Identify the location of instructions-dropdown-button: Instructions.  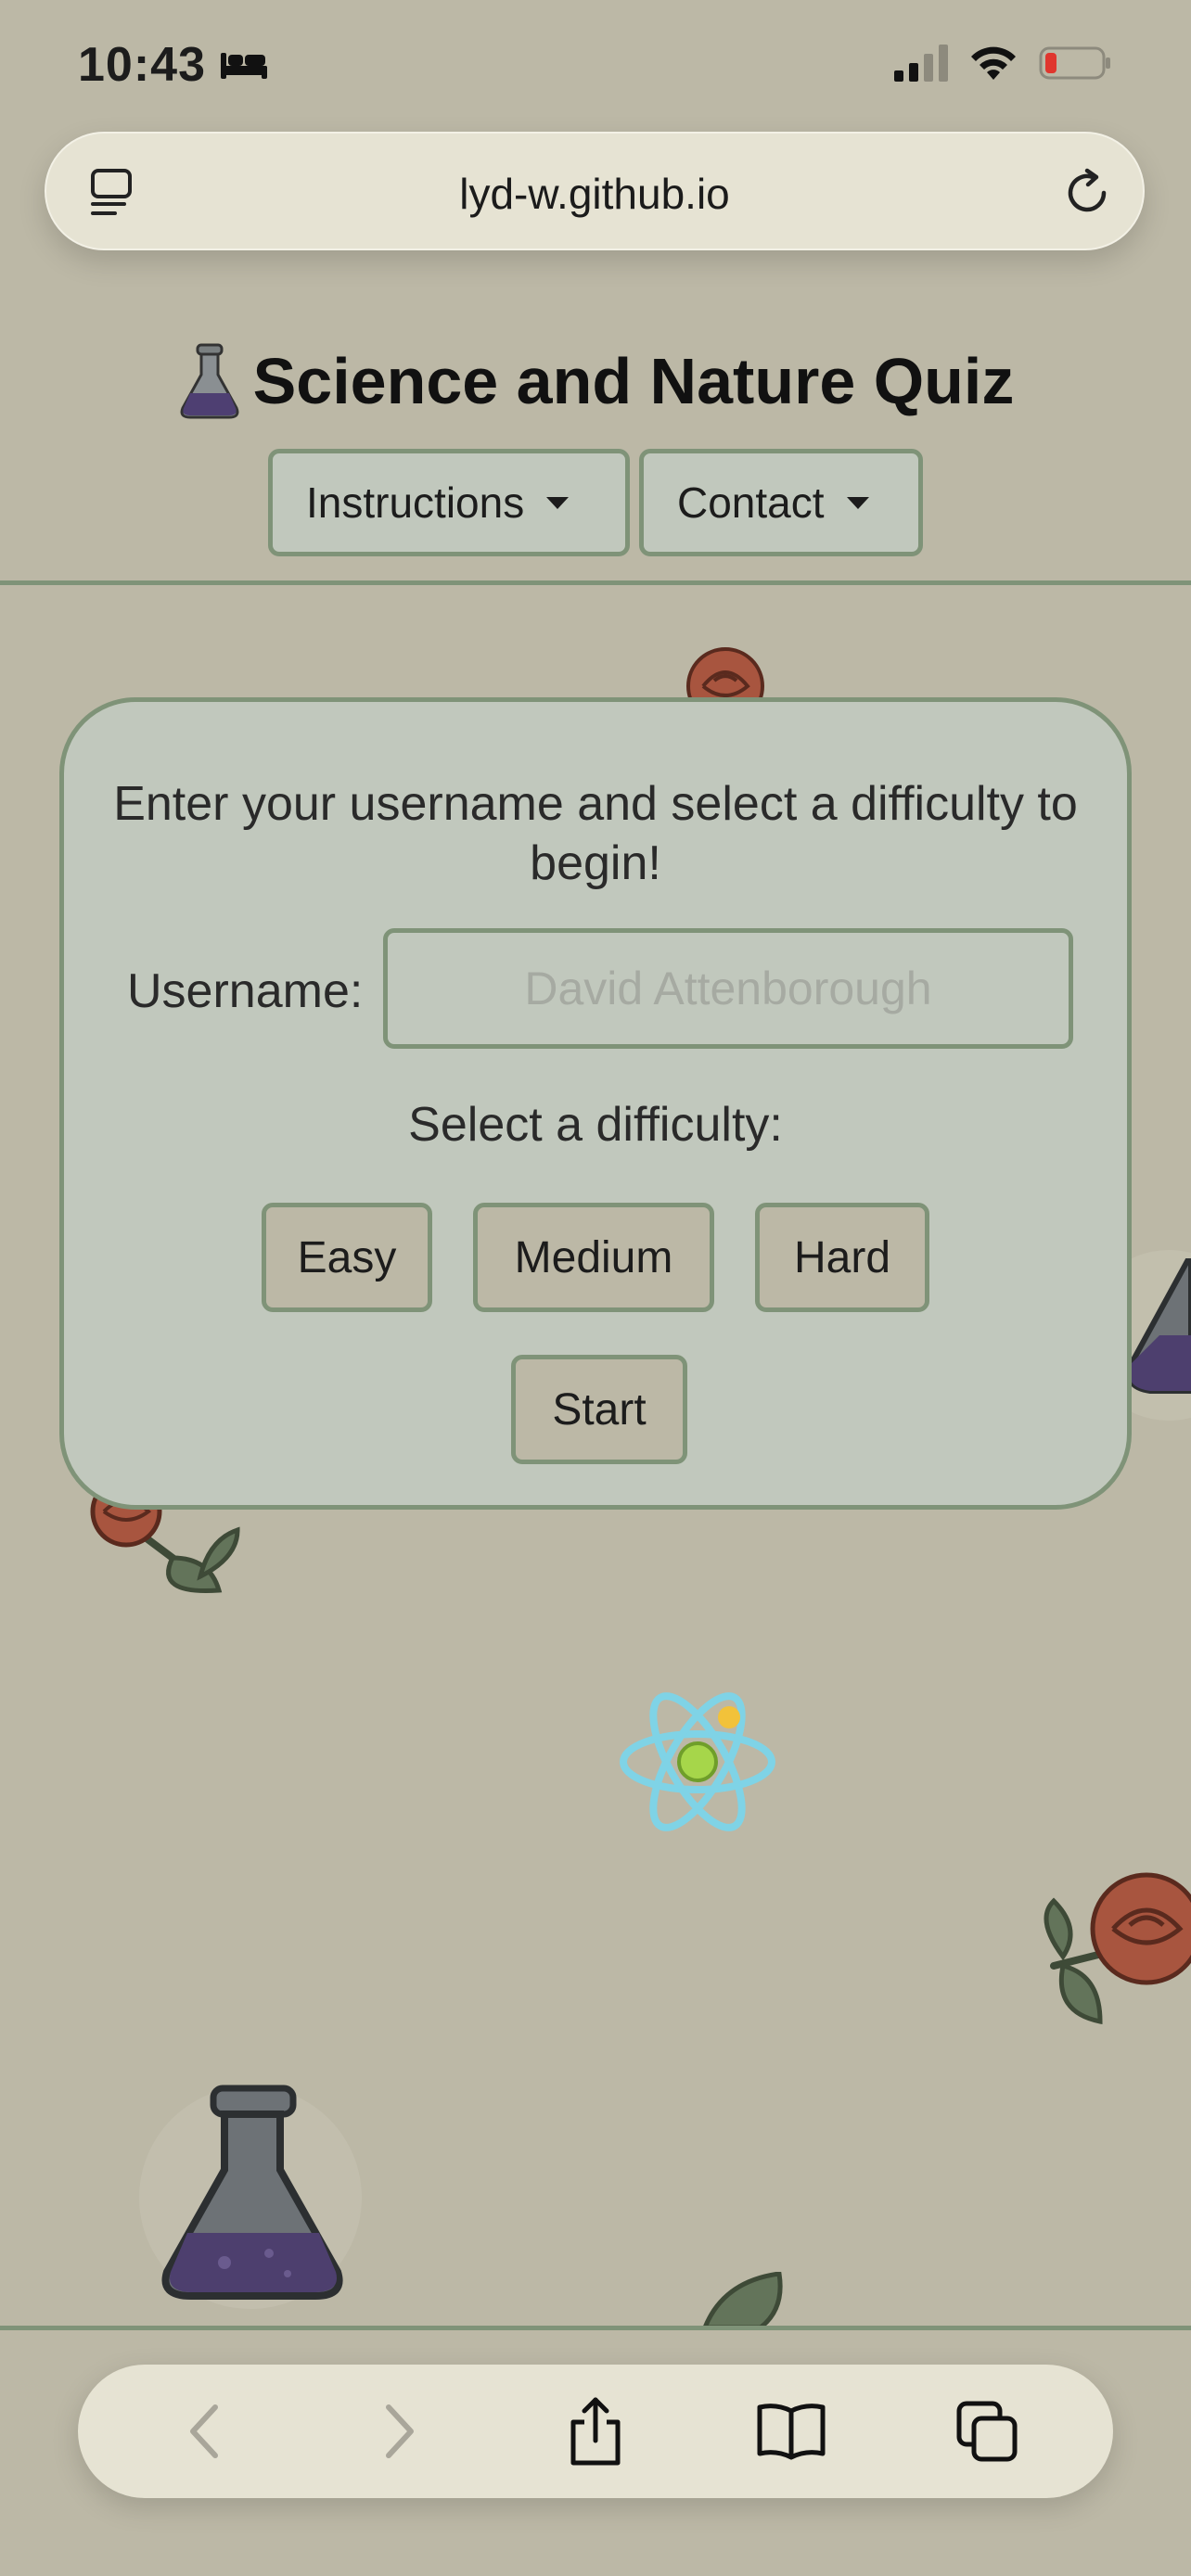
(449, 502).